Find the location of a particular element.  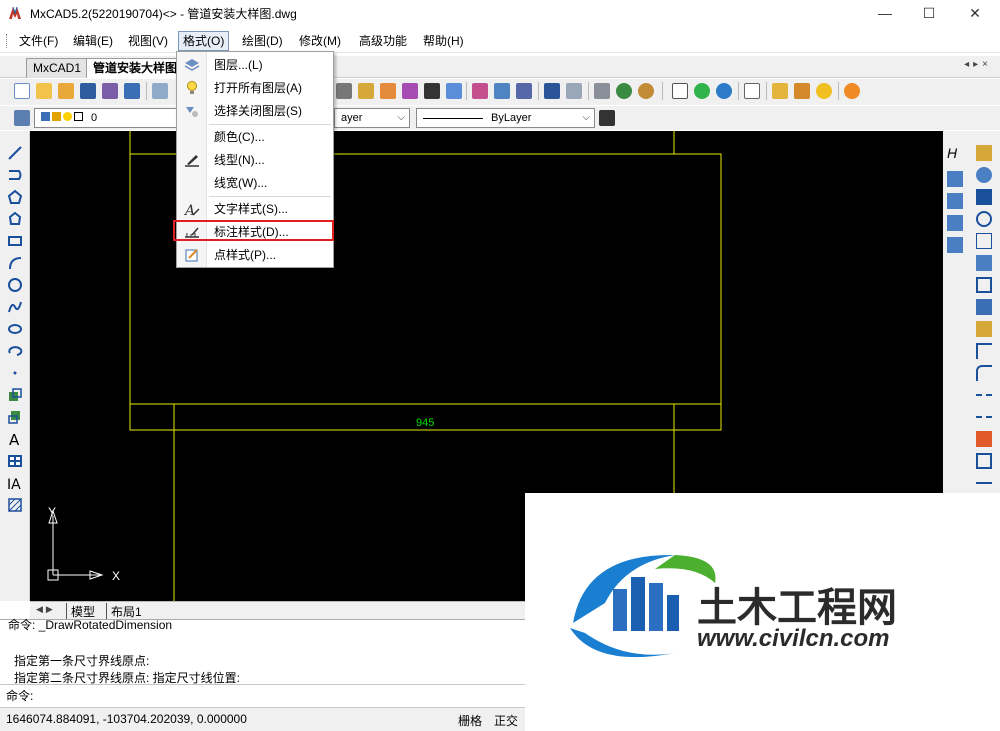

close-button: ✕ is located at coordinates (975, 13).